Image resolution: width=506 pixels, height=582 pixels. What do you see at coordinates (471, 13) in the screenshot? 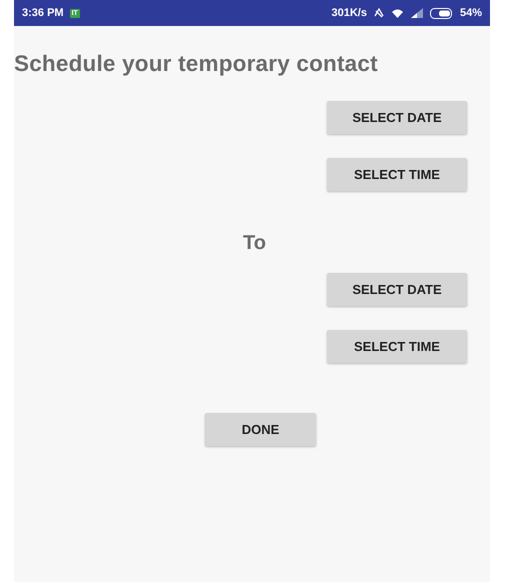
I see `battery-percentage: 54%` at bounding box center [471, 13].